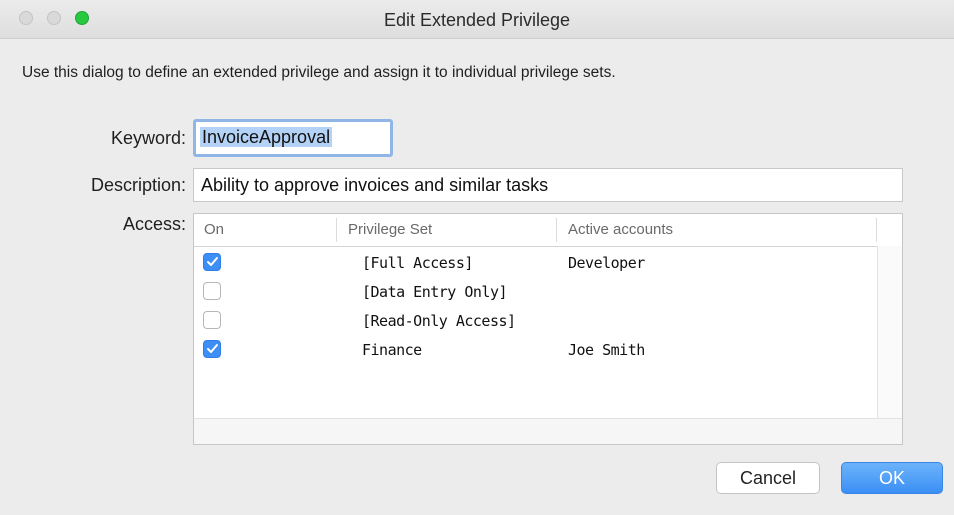  What do you see at coordinates (532, 321) in the screenshot?
I see `table-row: [Read-Only Access]` at bounding box center [532, 321].